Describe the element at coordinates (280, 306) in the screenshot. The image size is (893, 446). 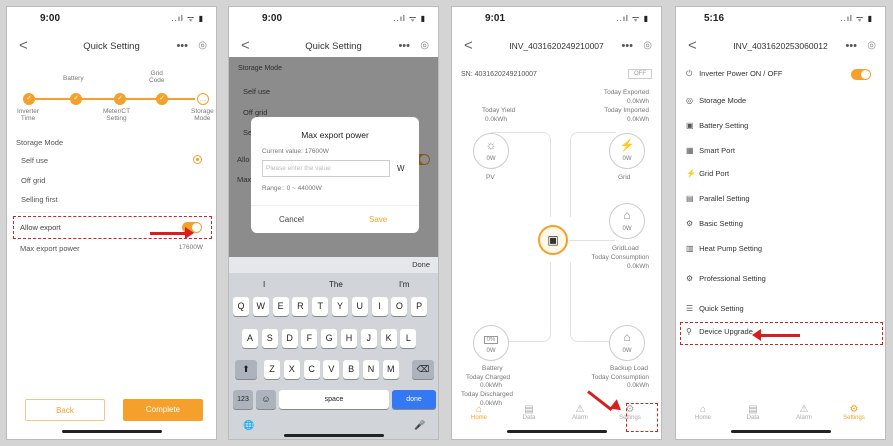
I see `key-e: E` at that location.